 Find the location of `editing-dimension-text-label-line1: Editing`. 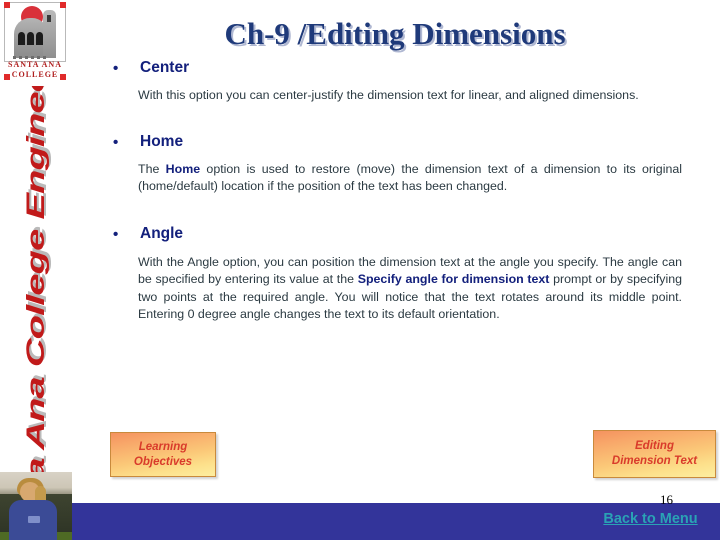

editing-dimension-text-label-line1: Editing is located at coordinates (654, 446).